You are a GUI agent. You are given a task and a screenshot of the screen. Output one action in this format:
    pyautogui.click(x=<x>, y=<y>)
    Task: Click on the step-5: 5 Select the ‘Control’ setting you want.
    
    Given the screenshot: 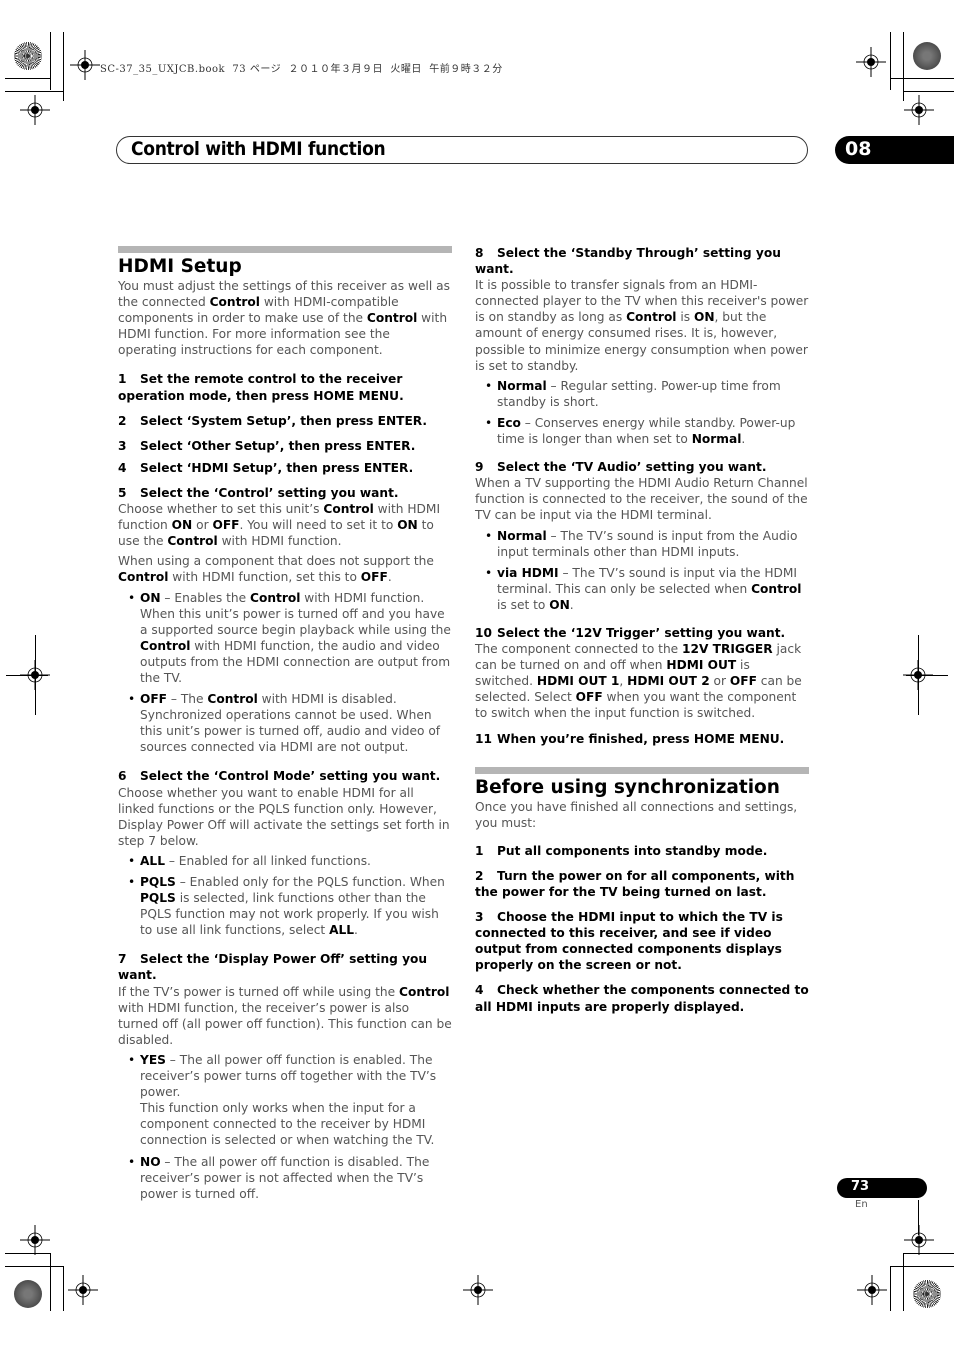 What is the action you would take?
    pyautogui.click(x=258, y=492)
    